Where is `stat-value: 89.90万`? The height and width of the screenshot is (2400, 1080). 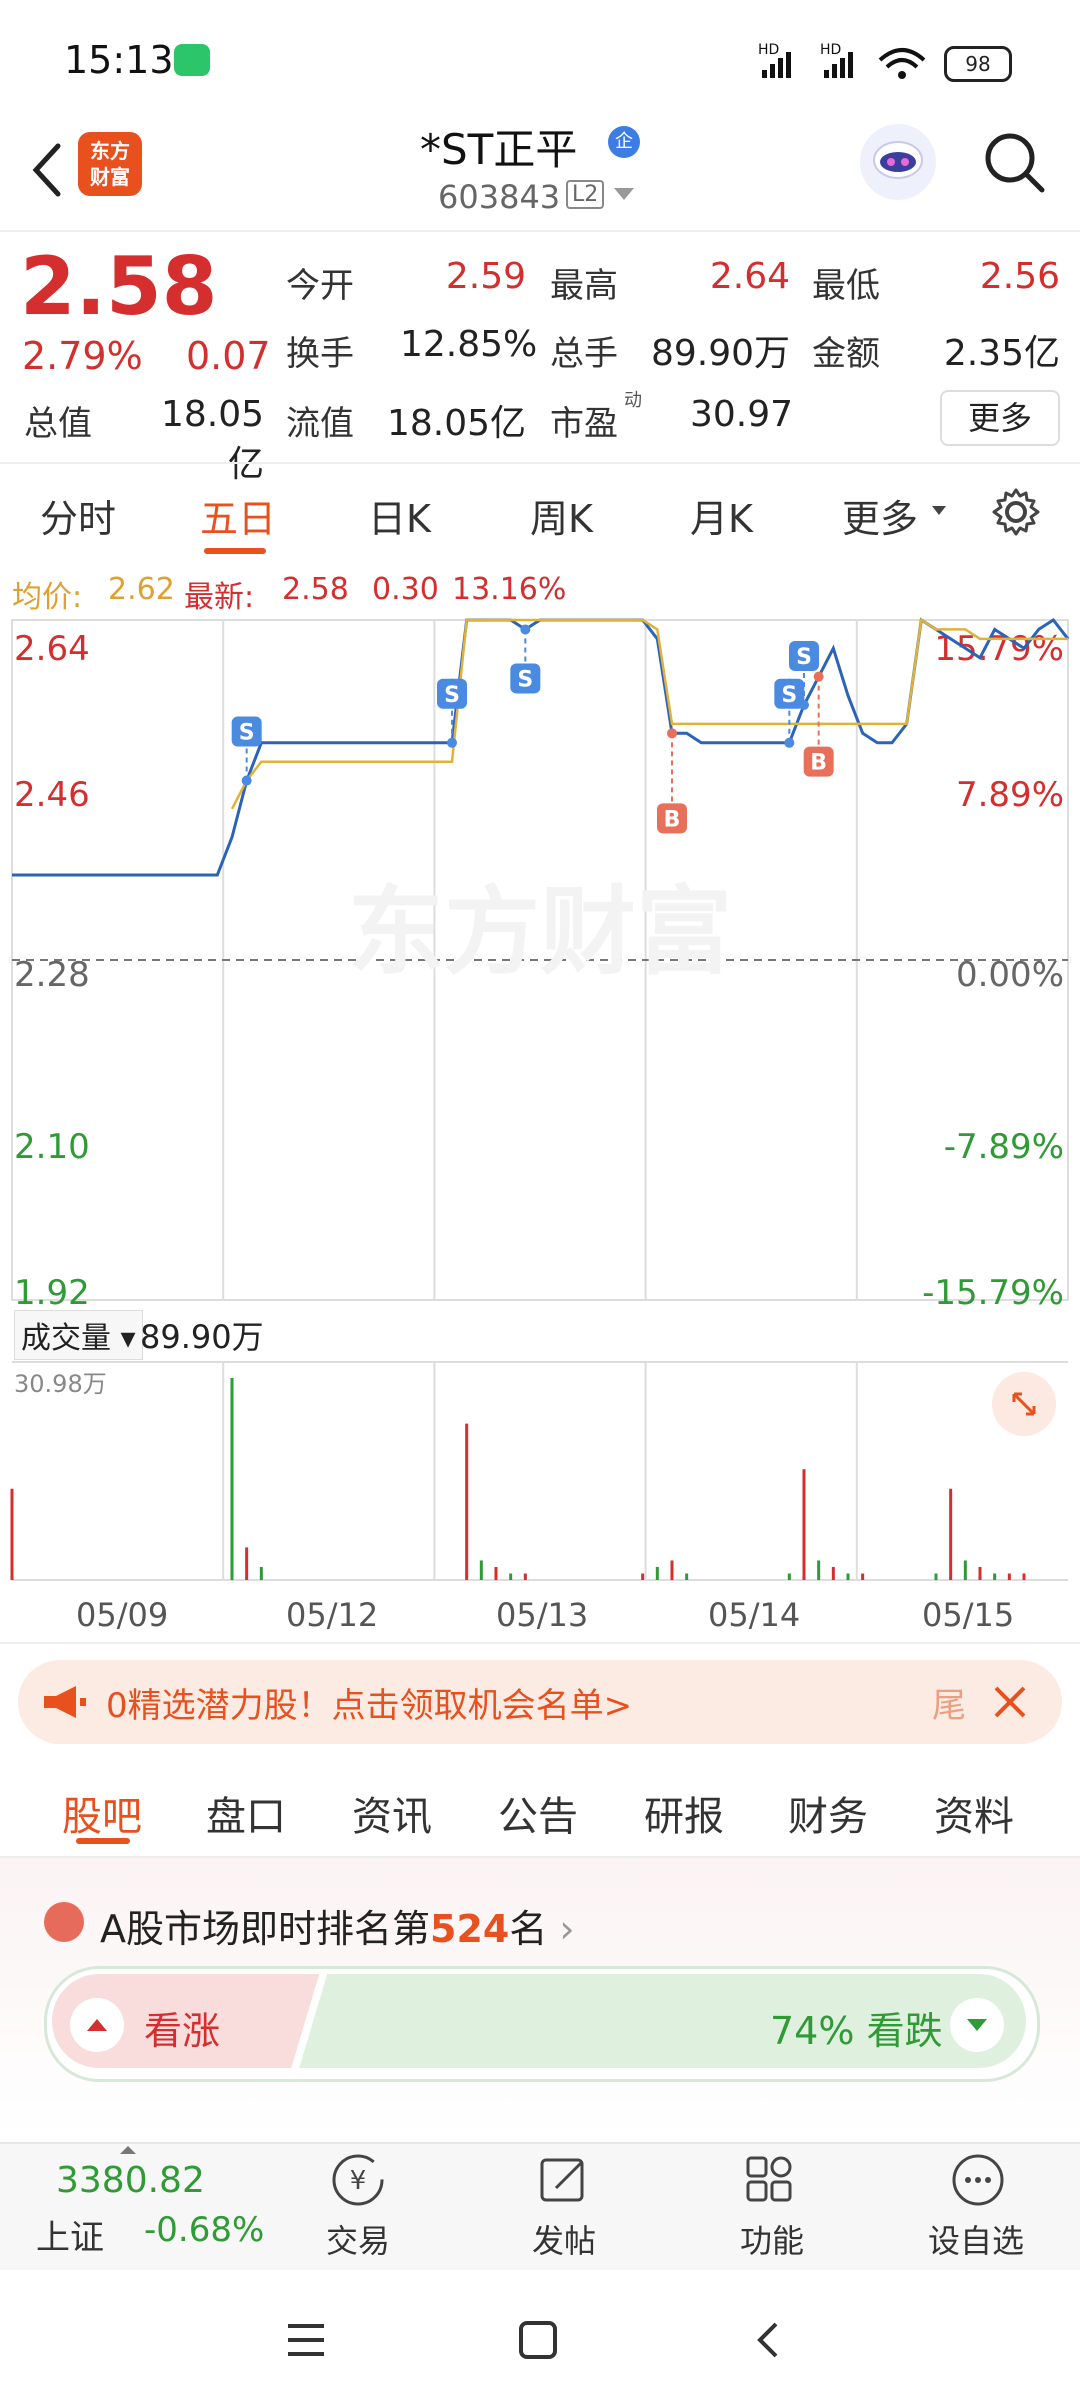
stat-value: 89.90万 is located at coordinates (720, 353).